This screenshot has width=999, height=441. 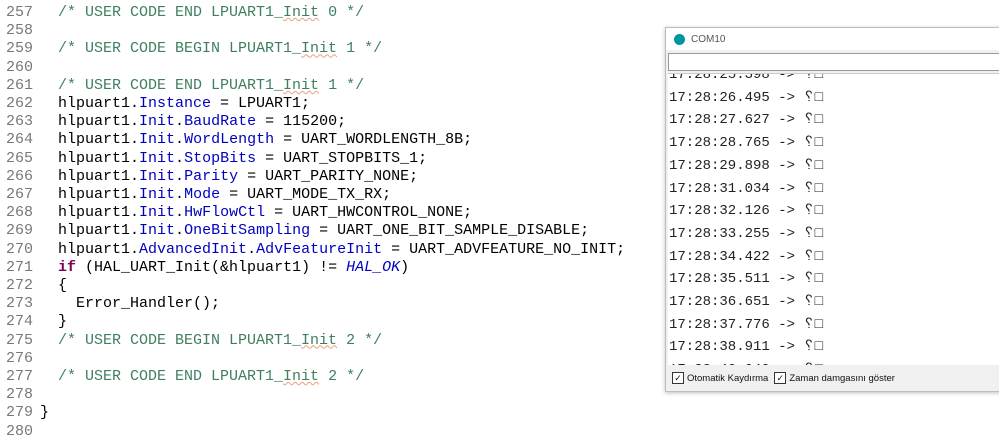 I want to click on code-token: 1 */, so click(x=360, y=49).